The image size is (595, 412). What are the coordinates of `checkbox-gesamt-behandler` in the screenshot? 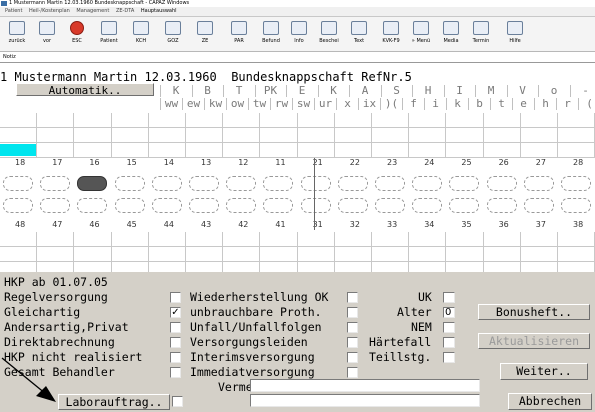 It's located at (175, 372).